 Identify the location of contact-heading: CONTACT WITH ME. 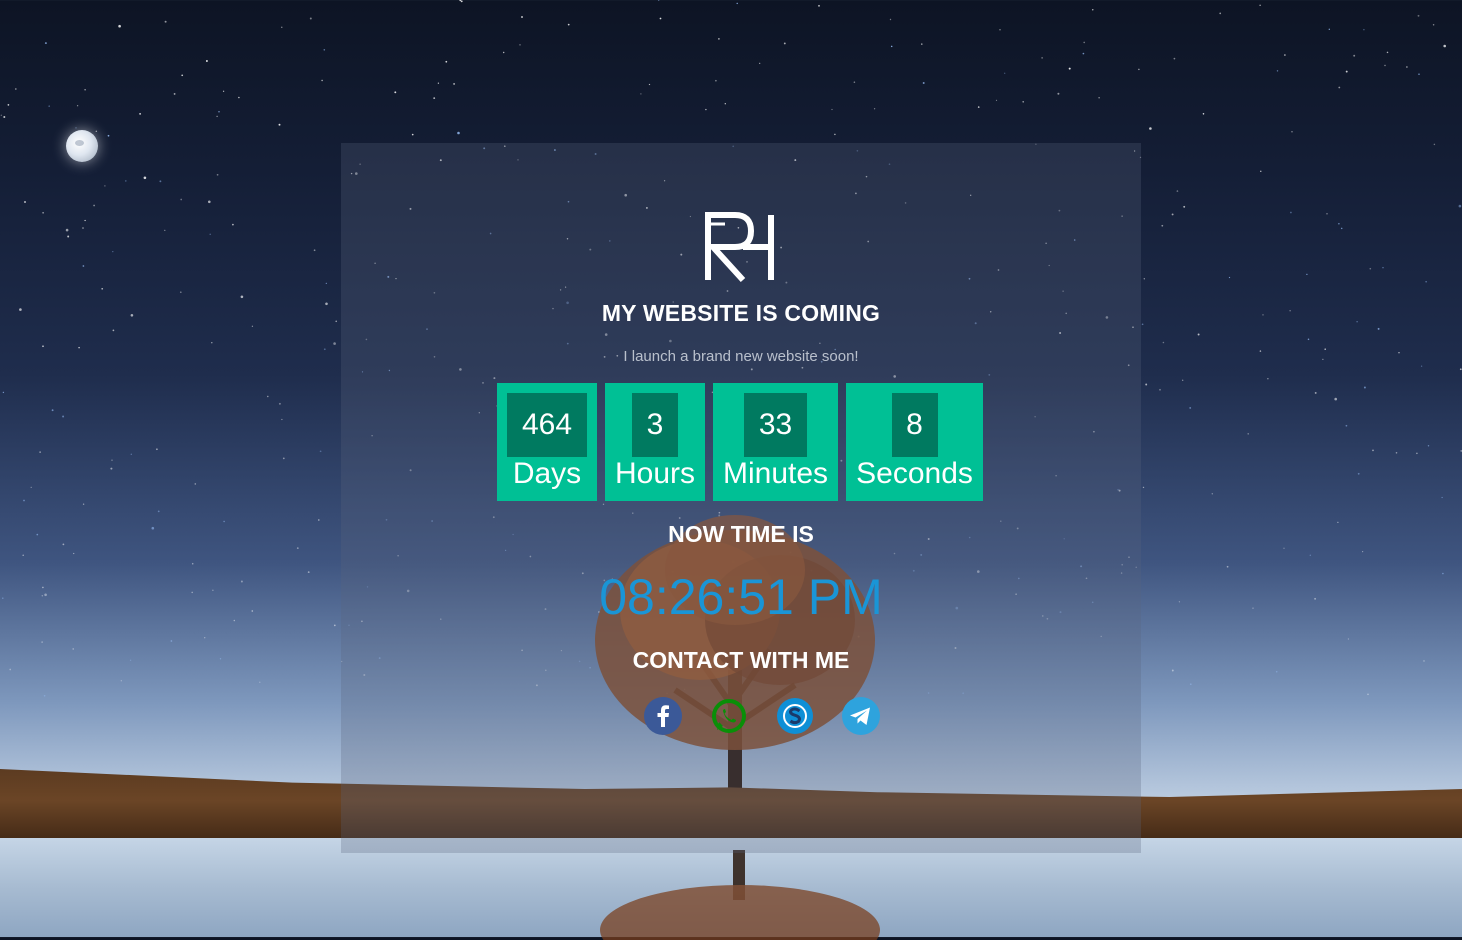
(741, 660).